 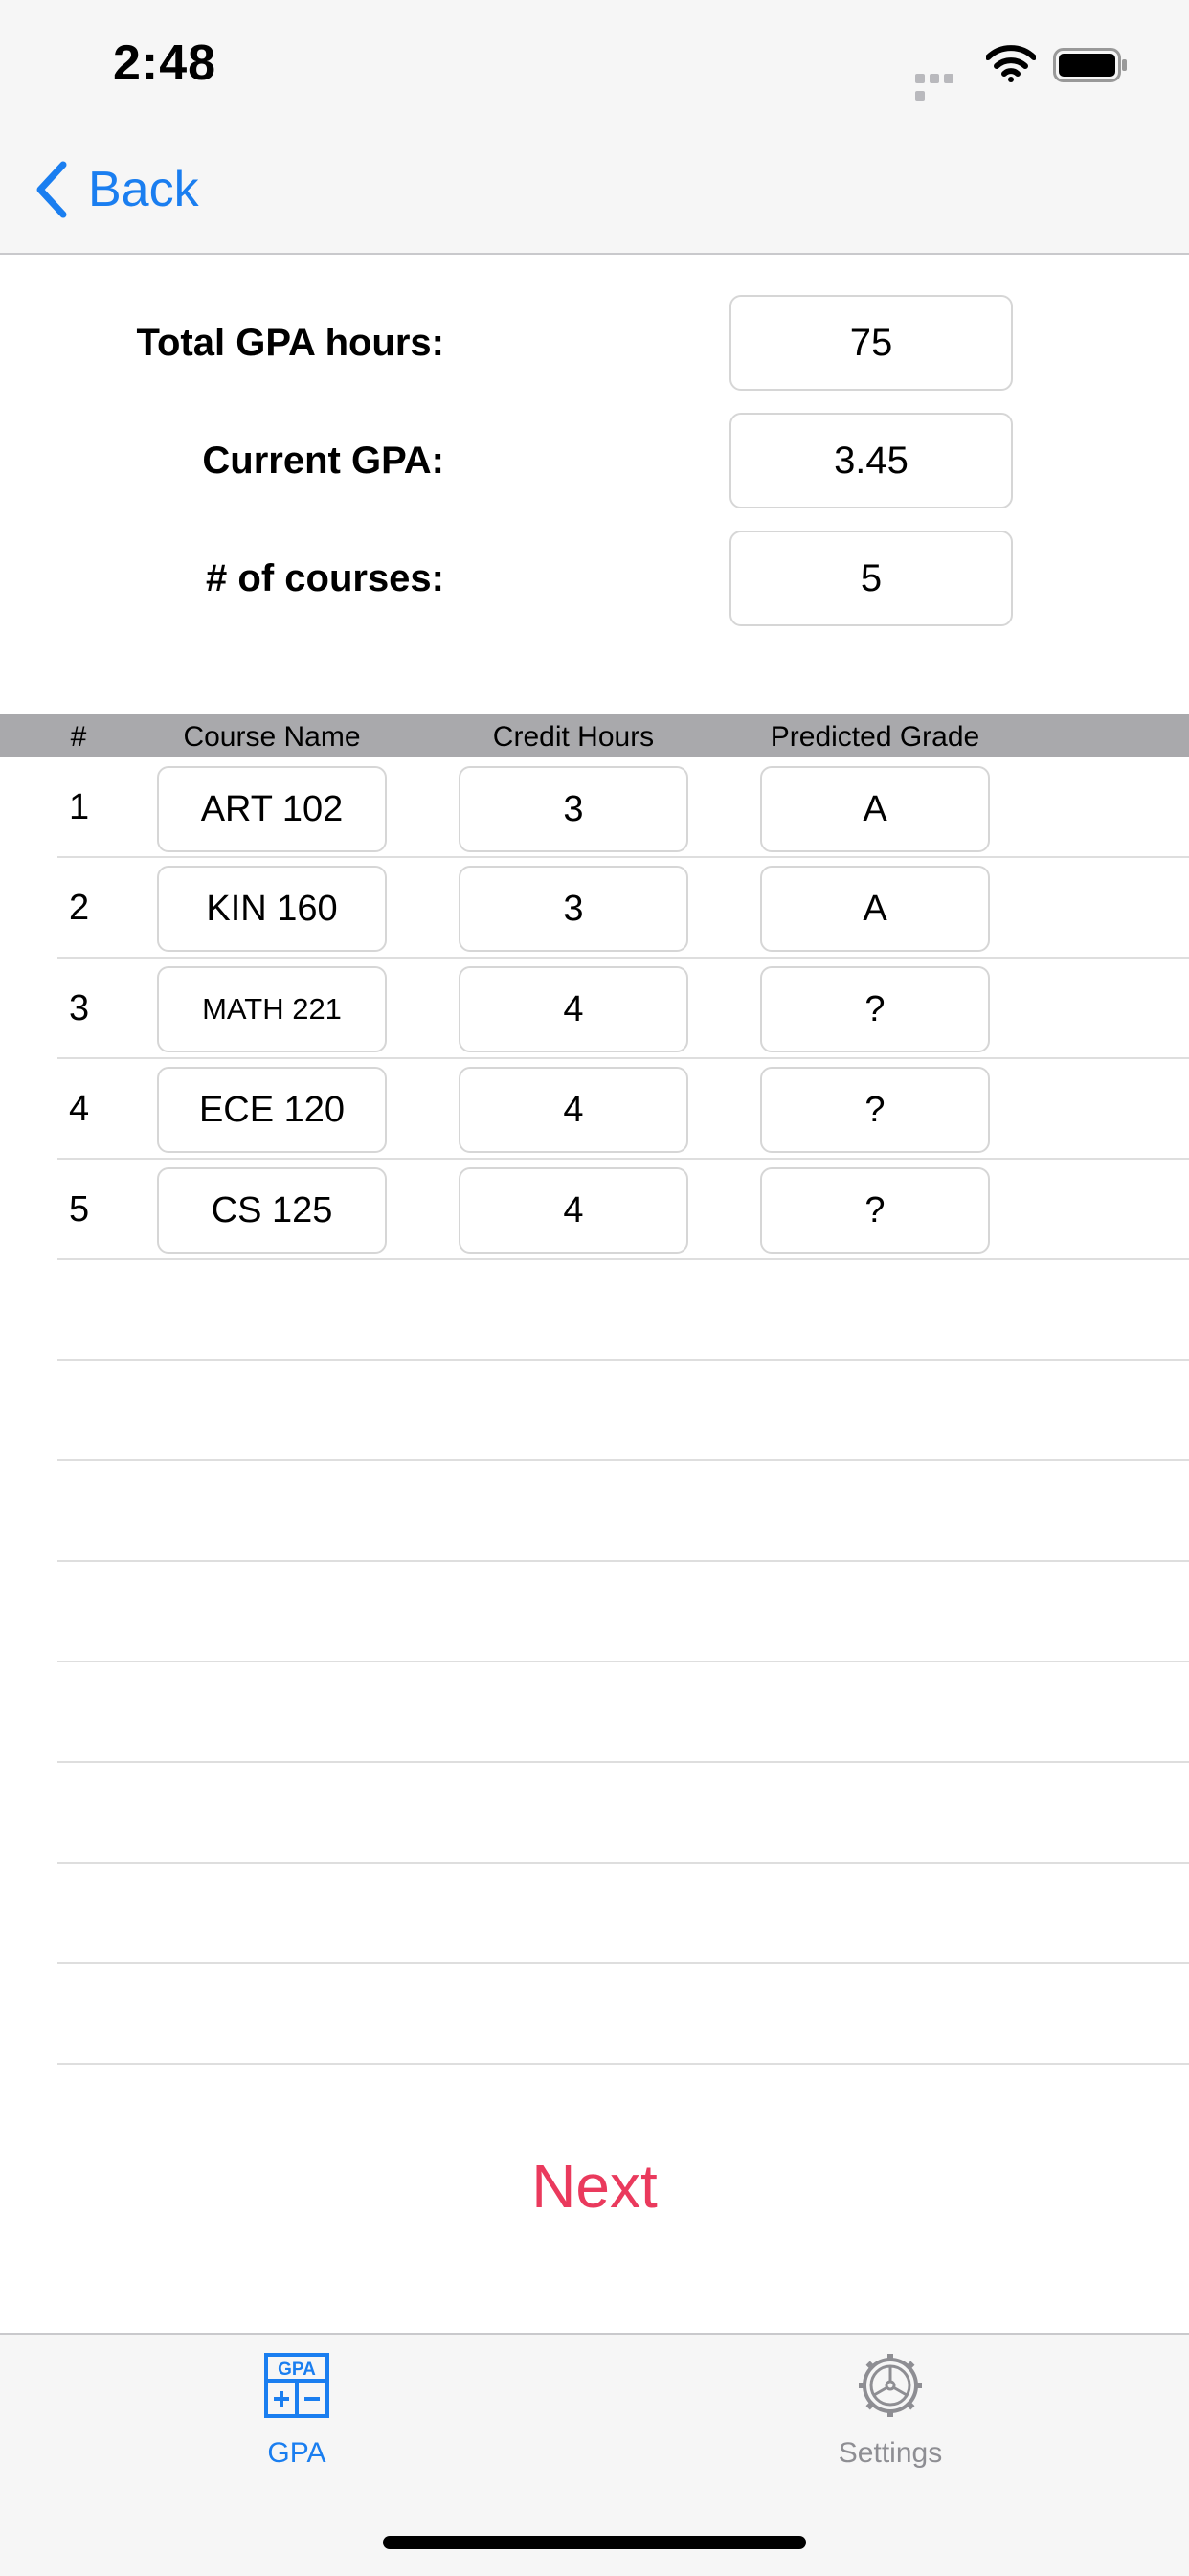 What do you see at coordinates (1011, 64) in the screenshot?
I see `wifi-icon` at bounding box center [1011, 64].